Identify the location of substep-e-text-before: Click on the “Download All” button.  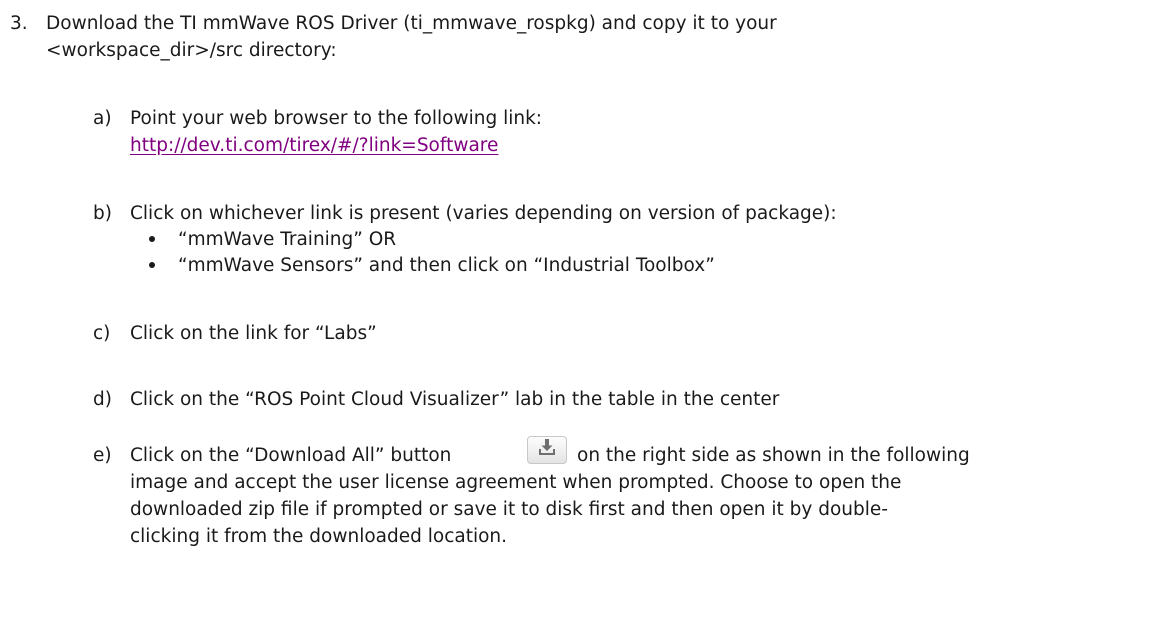
(291, 455).